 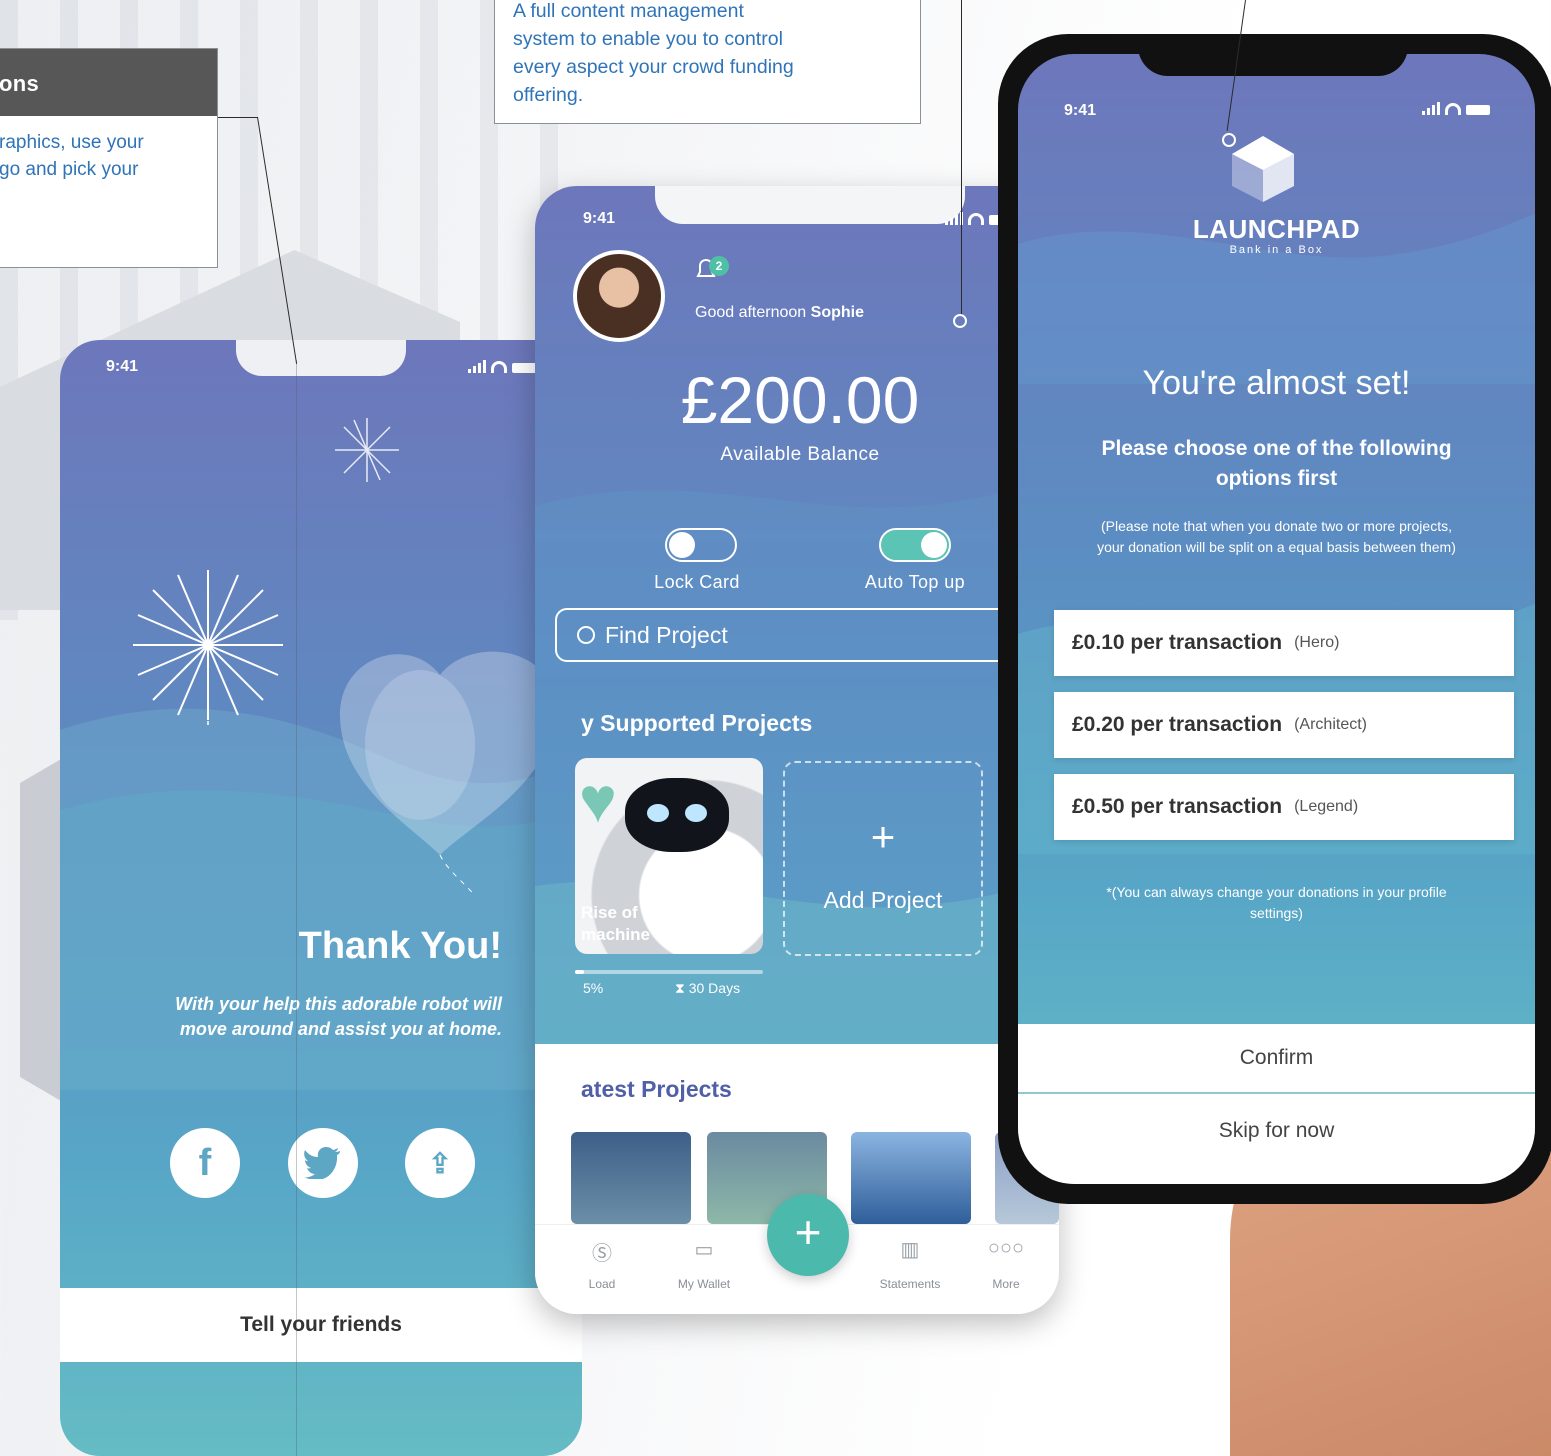 What do you see at coordinates (1330, 724) in the screenshot?
I see `option-tier: (Architect)` at bounding box center [1330, 724].